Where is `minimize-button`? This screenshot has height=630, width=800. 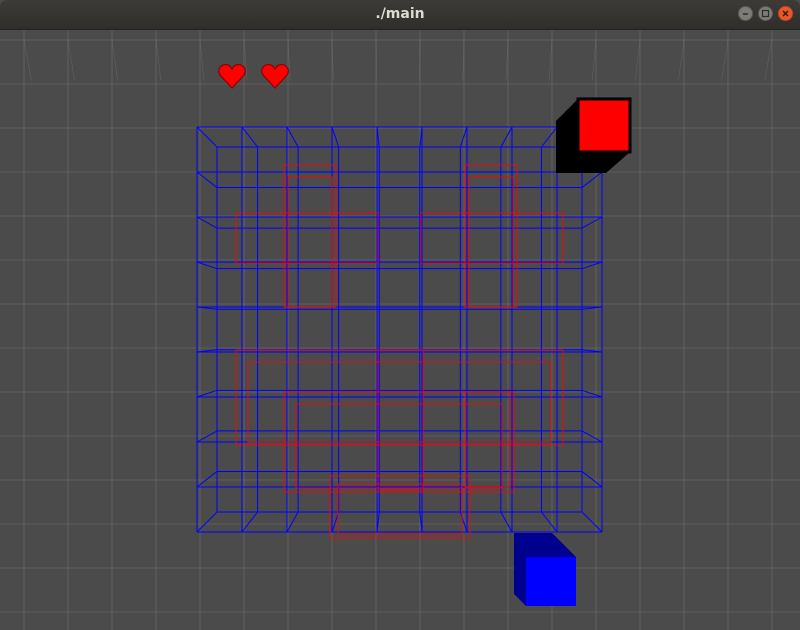 minimize-button is located at coordinates (745, 13).